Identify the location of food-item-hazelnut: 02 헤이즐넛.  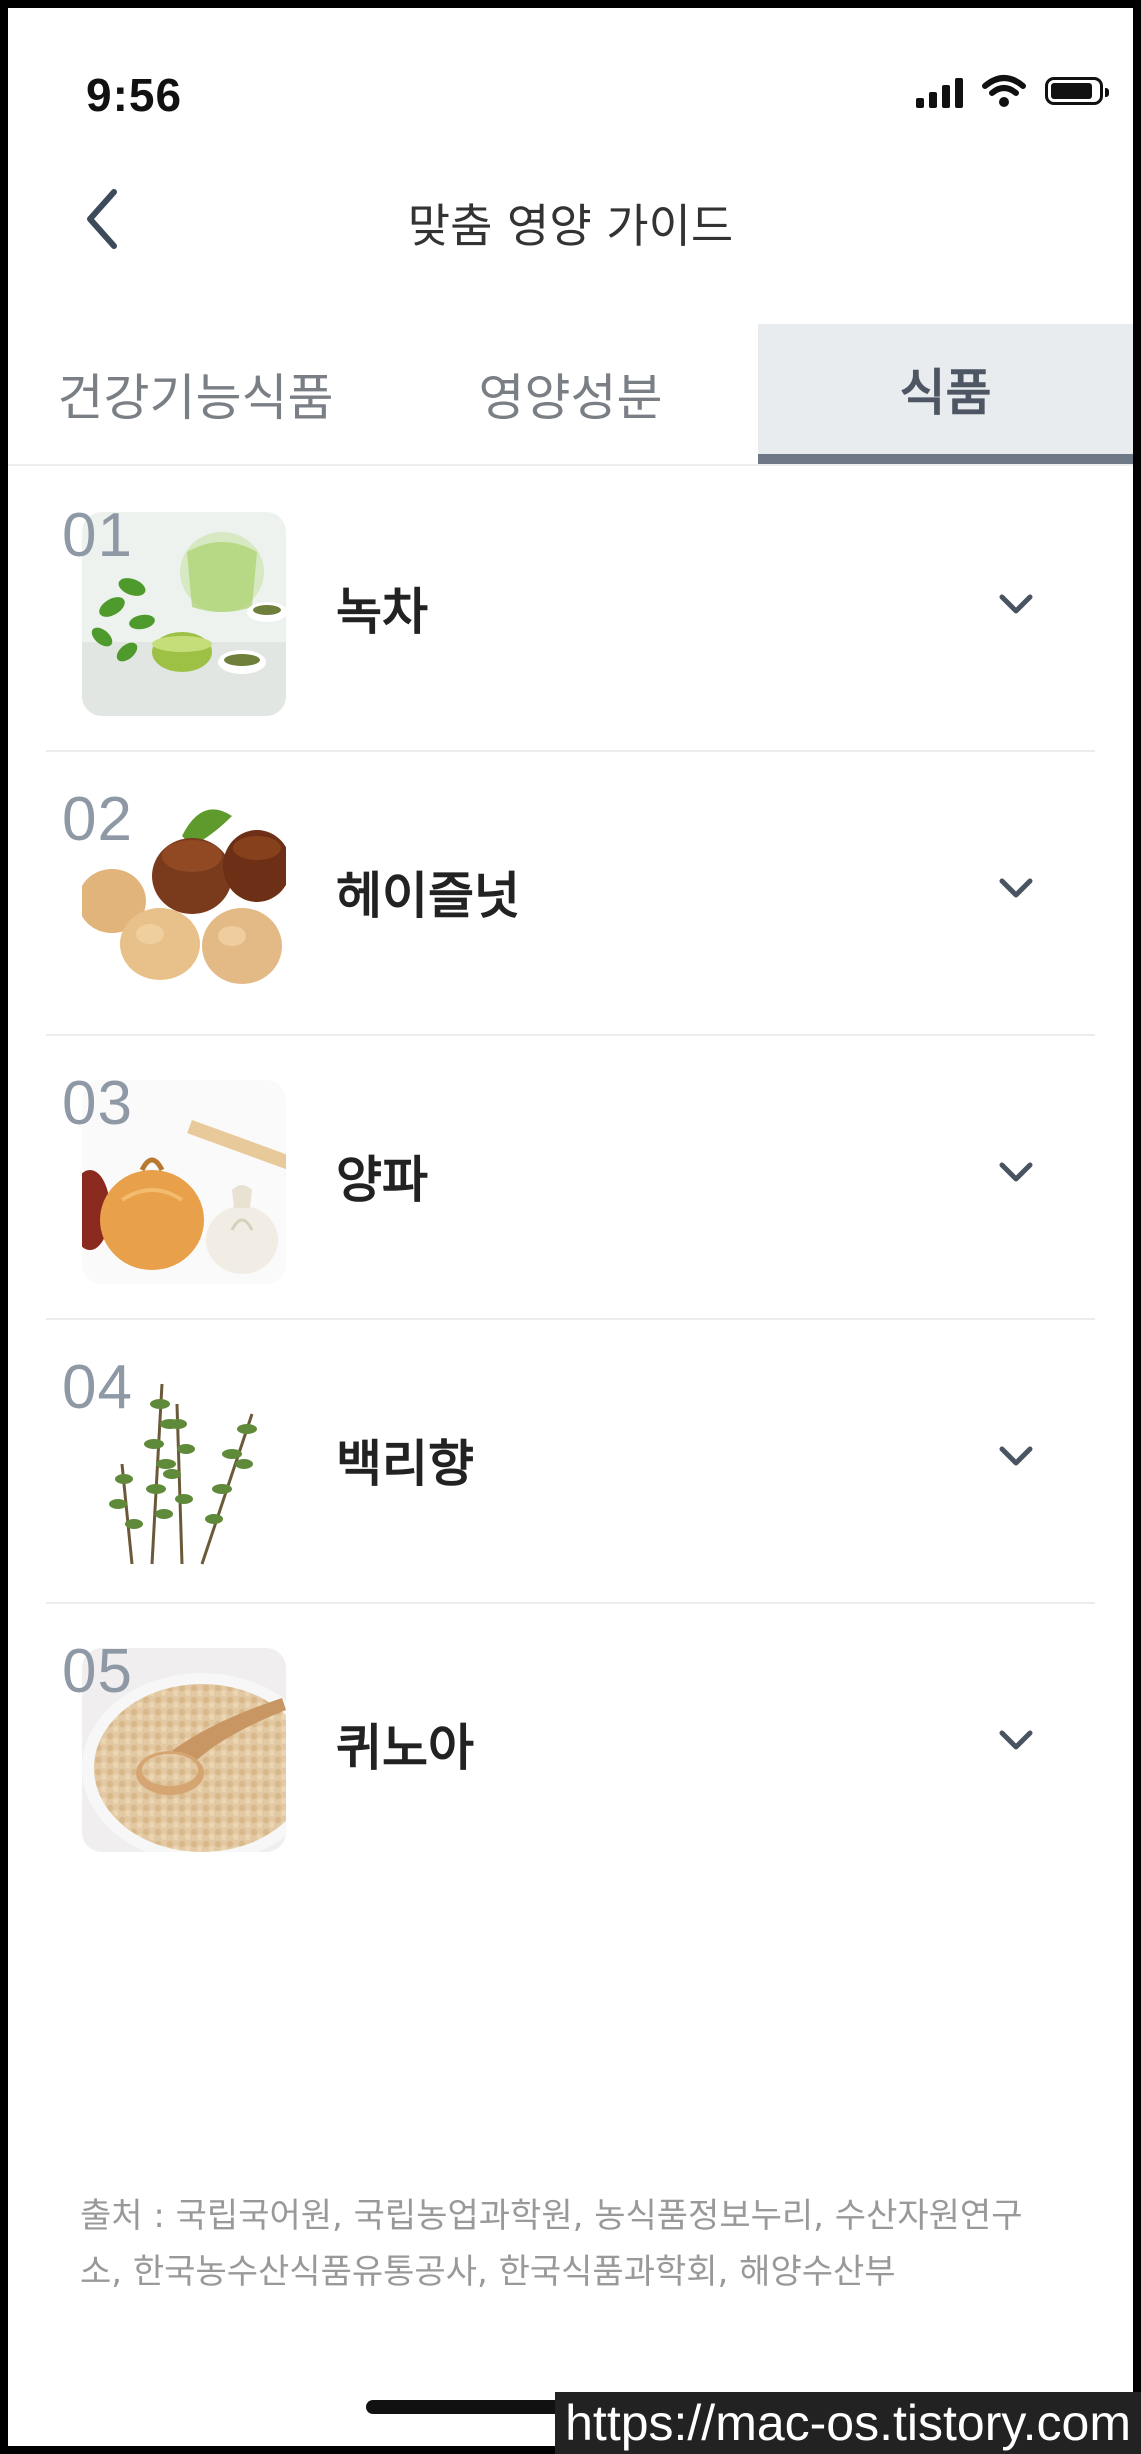
(570, 894).